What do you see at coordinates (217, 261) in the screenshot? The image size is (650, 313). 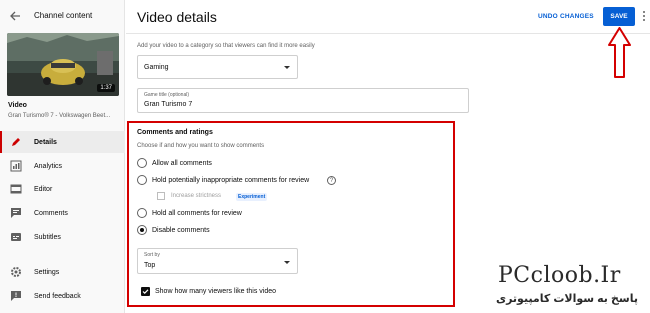 I see `sort-by-select: Sort by Top` at bounding box center [217, 261].